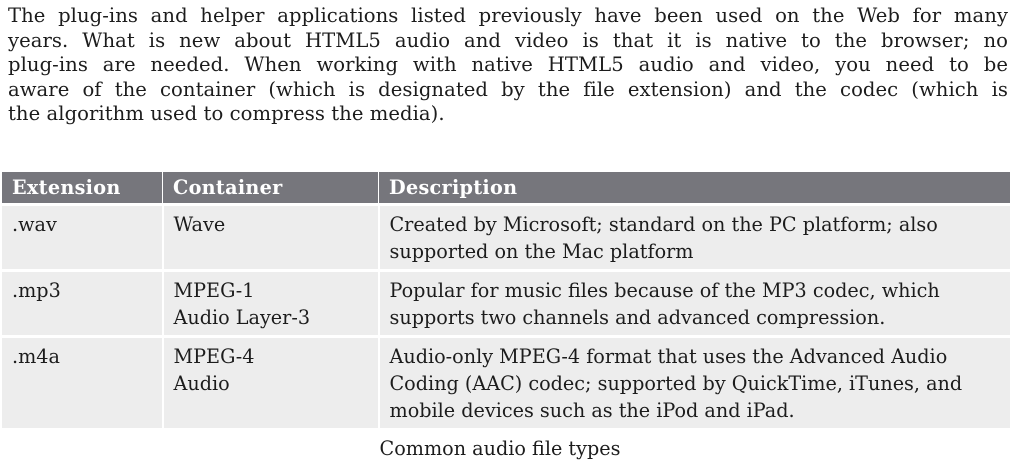 Image resolution: width=1013 pixels, height=467 pixels. What do you see at coordinates (271, 381) in the screenshot?
I see `cell-container: MPEG-4 Audio` at bounding box center [271, 381].